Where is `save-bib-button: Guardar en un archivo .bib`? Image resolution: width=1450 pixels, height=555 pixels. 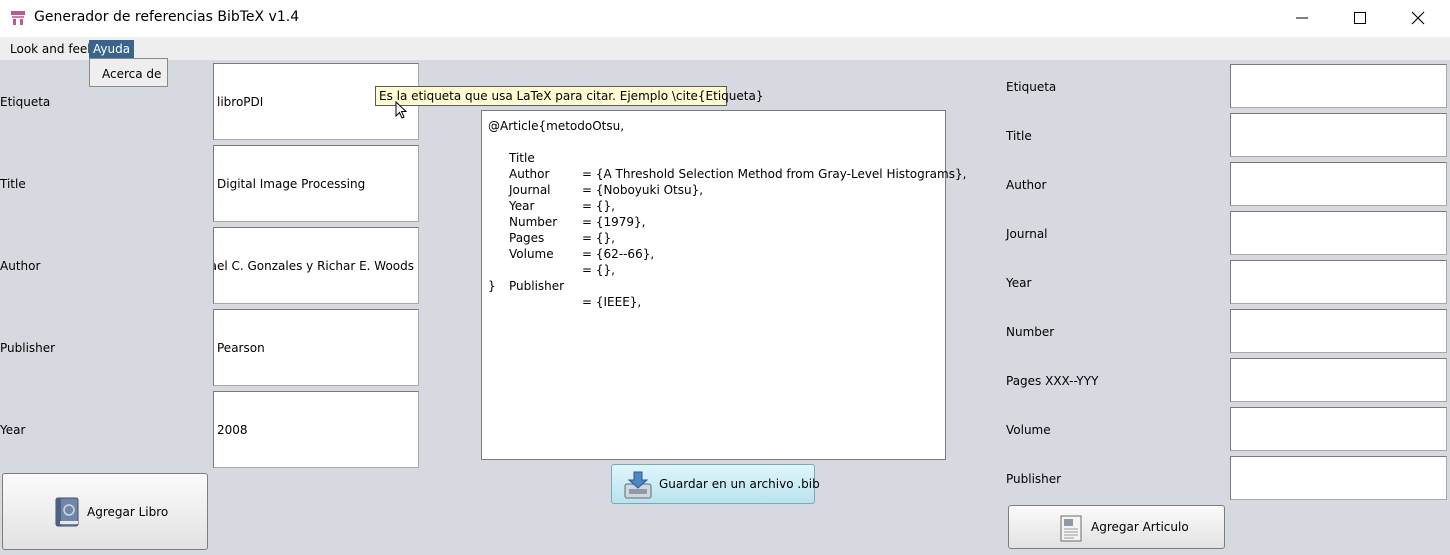 save-bib-button: Guardar en un archivo .bib is located at coordinates (715, 484).